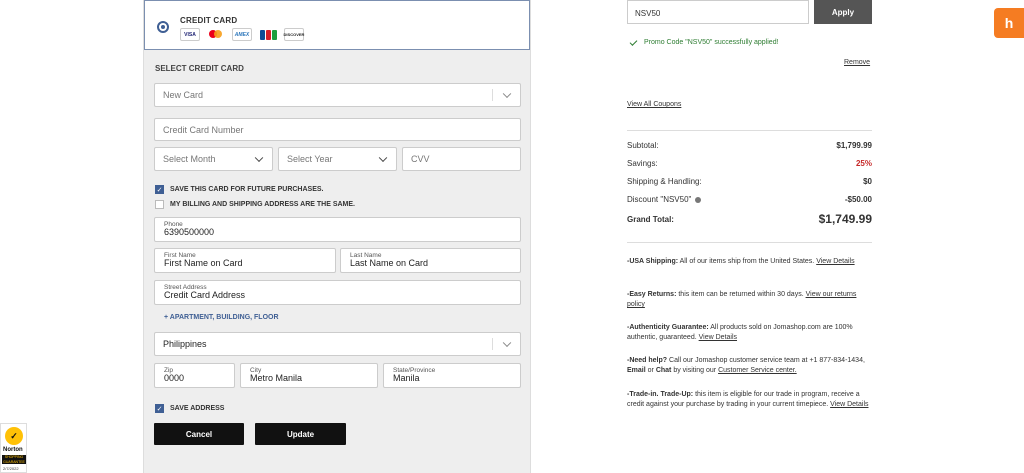  Describe the element at coordinates (650, 219) in the screenshot. I see `grand-total-label: Grand Total:` at that location.